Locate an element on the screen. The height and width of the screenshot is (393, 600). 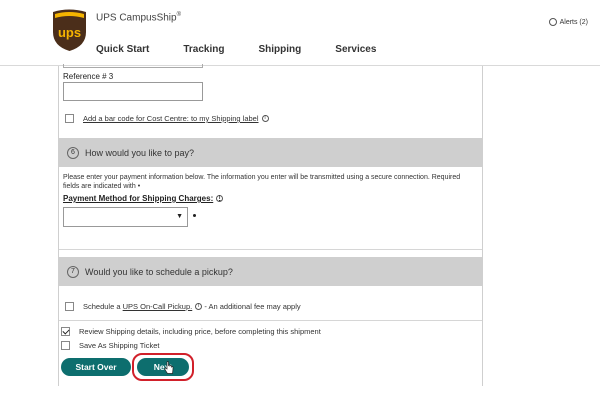
app-title: UPS CampusShip® is located at coordinates (138, 17).